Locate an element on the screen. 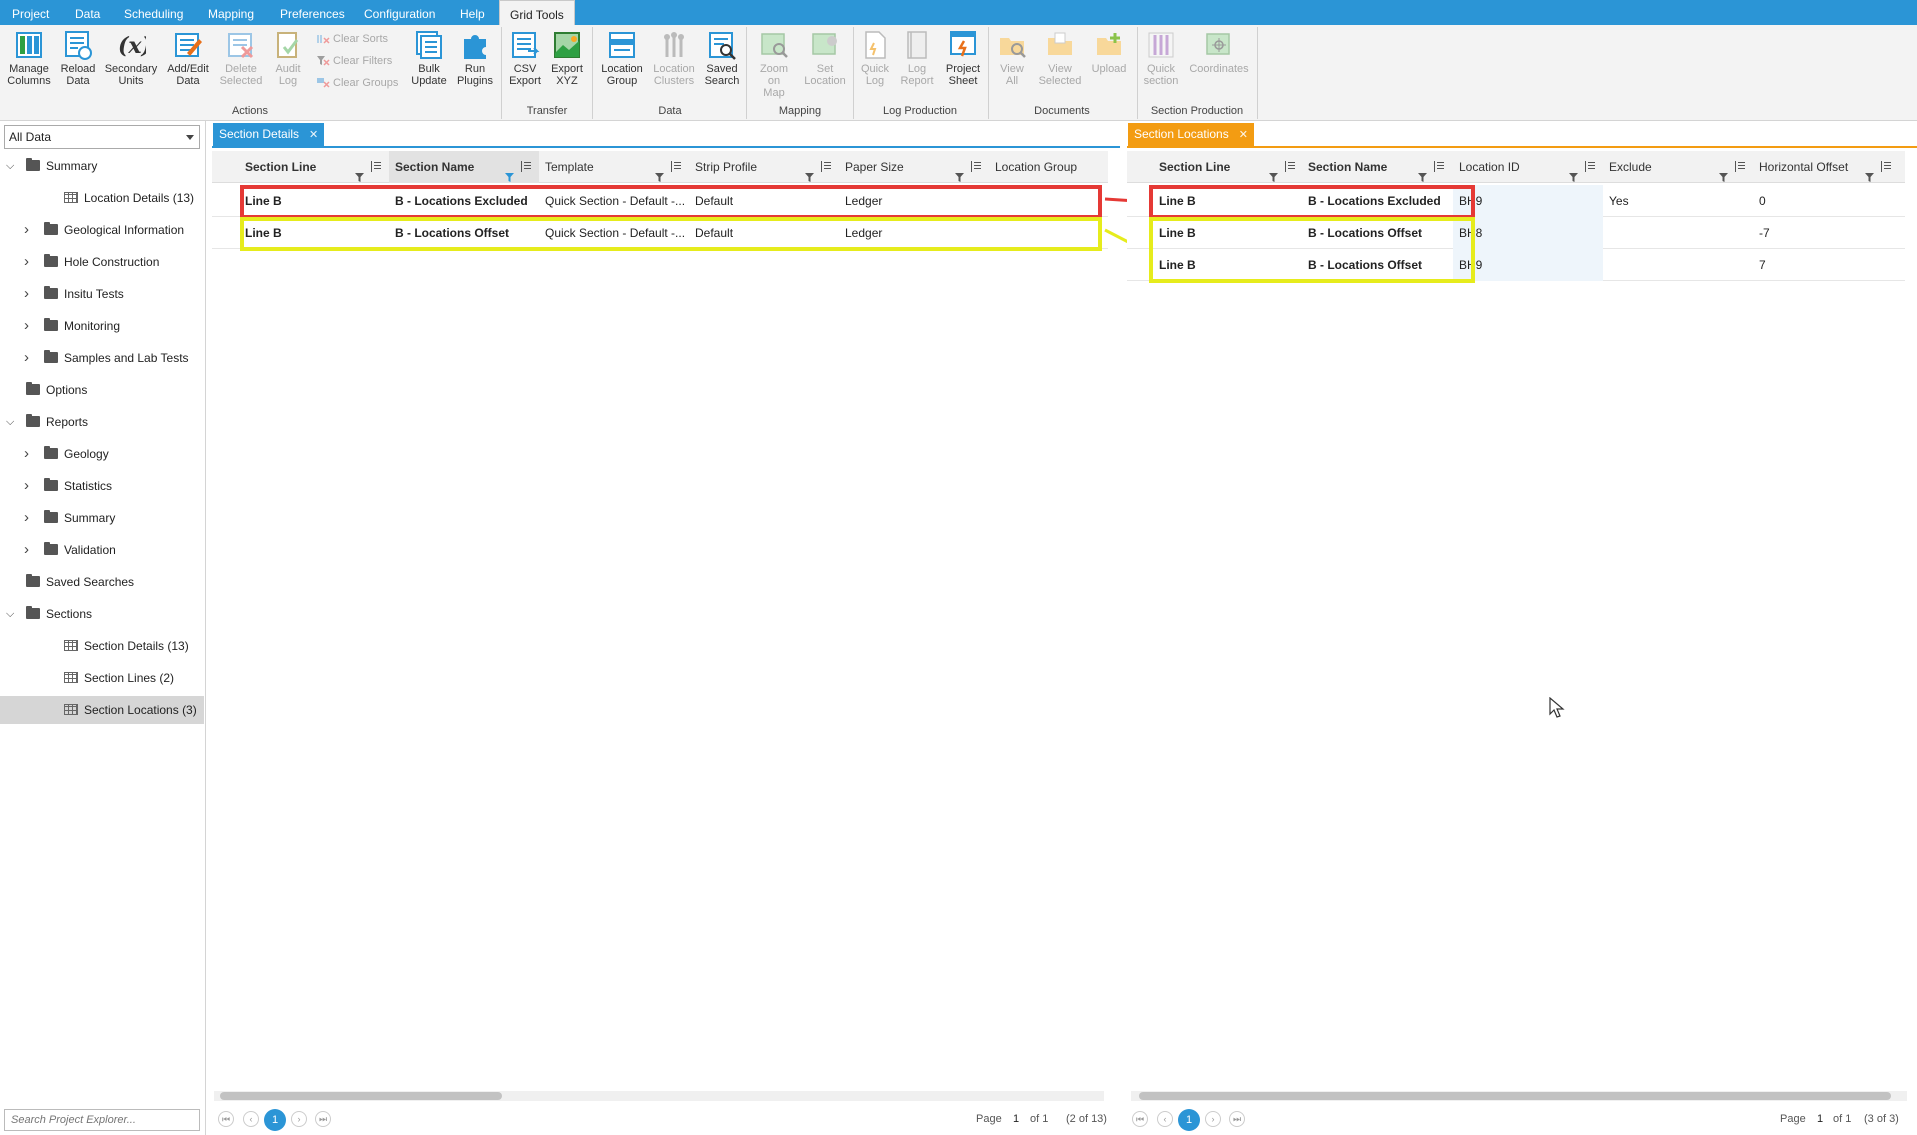 The height and width of the screenshot is (1135, 1917). tree-item: › Validation is located at coordinates (102, 550).